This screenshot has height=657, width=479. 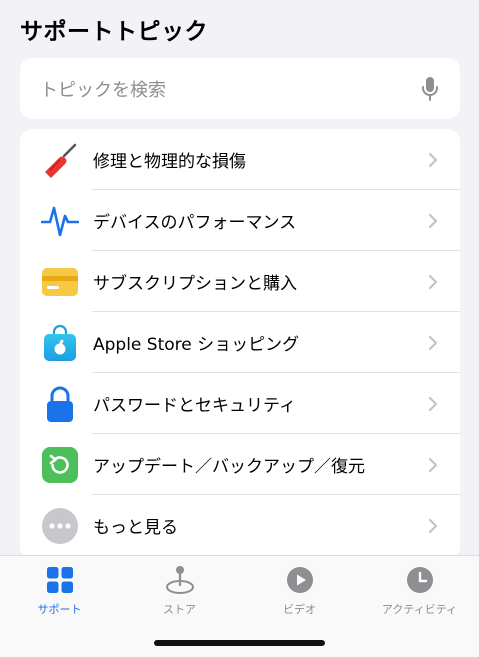 I want to click on joystick-icon, so click(x=180, y=580).